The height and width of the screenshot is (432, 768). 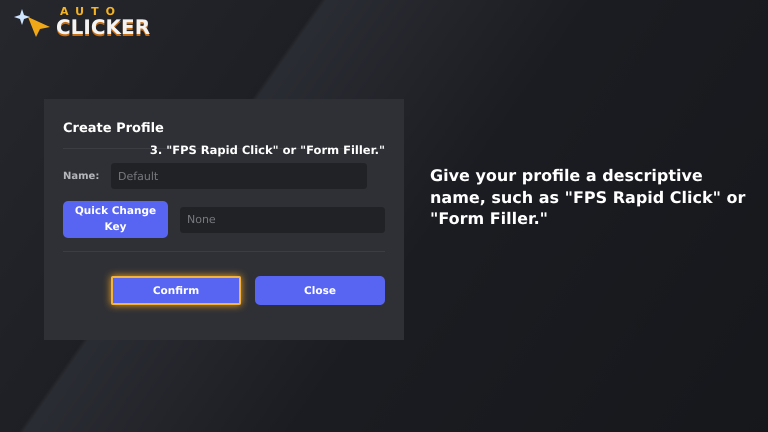 What do you see at coordinates (239, 176) in the screenshot?
I see `name-field: Default` at bounding box center [239, 176].